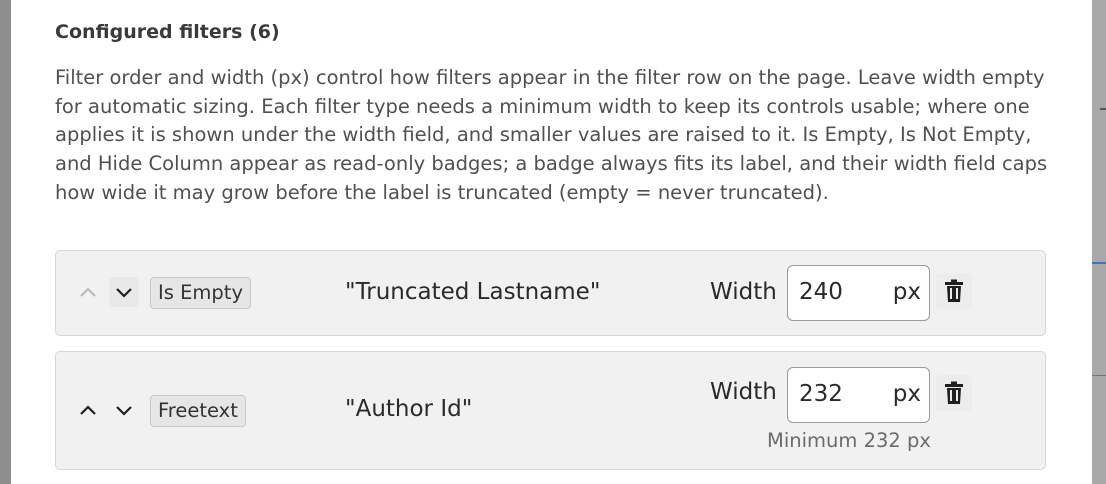 The image size is (1106, 484). What do you see at coordinates (849, 440) in the screenshot?
I see `minimum-width-hint: Minimum 232 px` at bounding box center [849, 440].